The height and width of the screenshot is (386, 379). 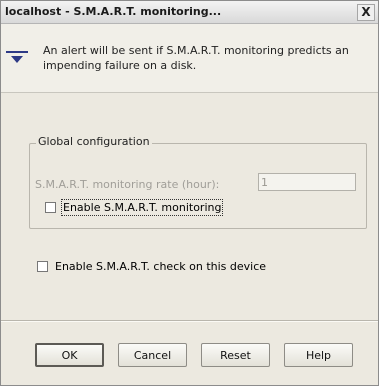 I want to click on monitoring-rate-input, so click(x=307, y=182).